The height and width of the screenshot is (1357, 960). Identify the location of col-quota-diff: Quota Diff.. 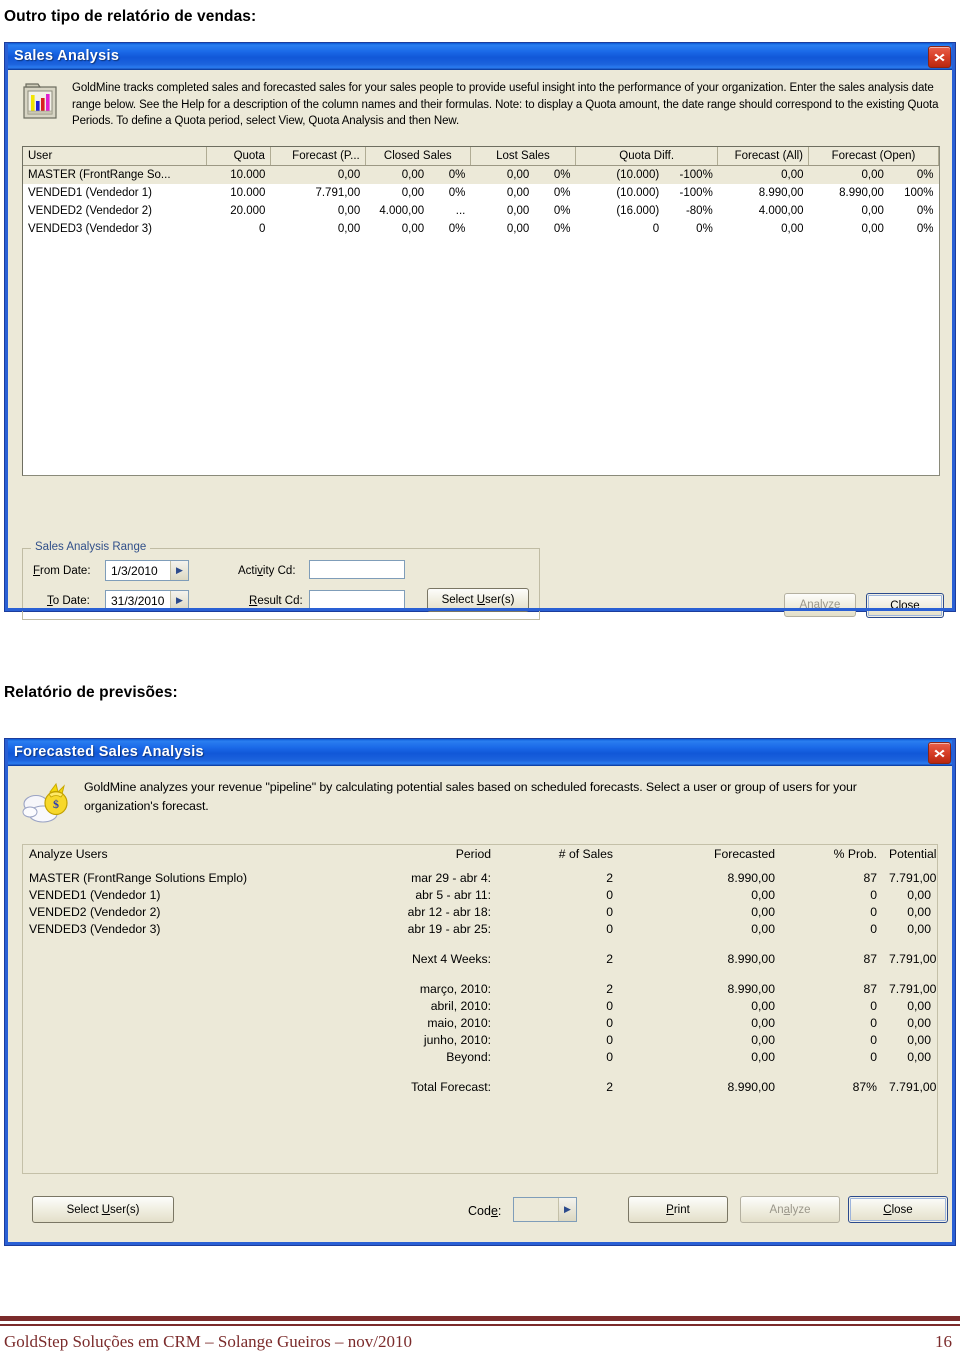
(647, 156).